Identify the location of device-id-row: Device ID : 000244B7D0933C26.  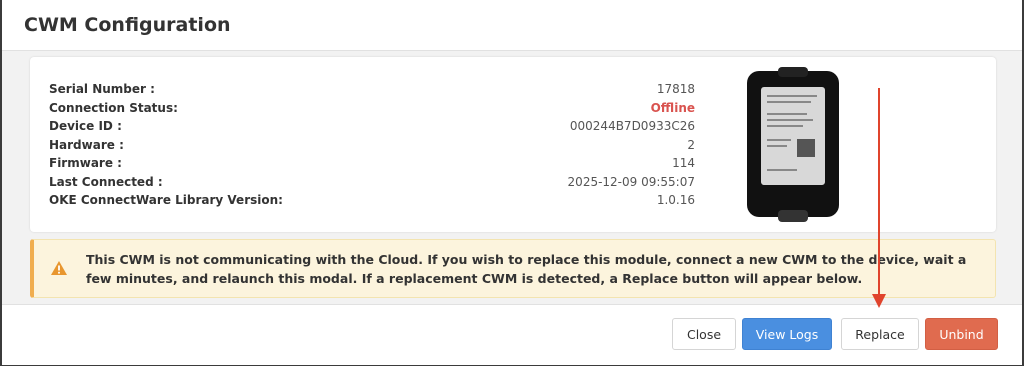
(372, 126).